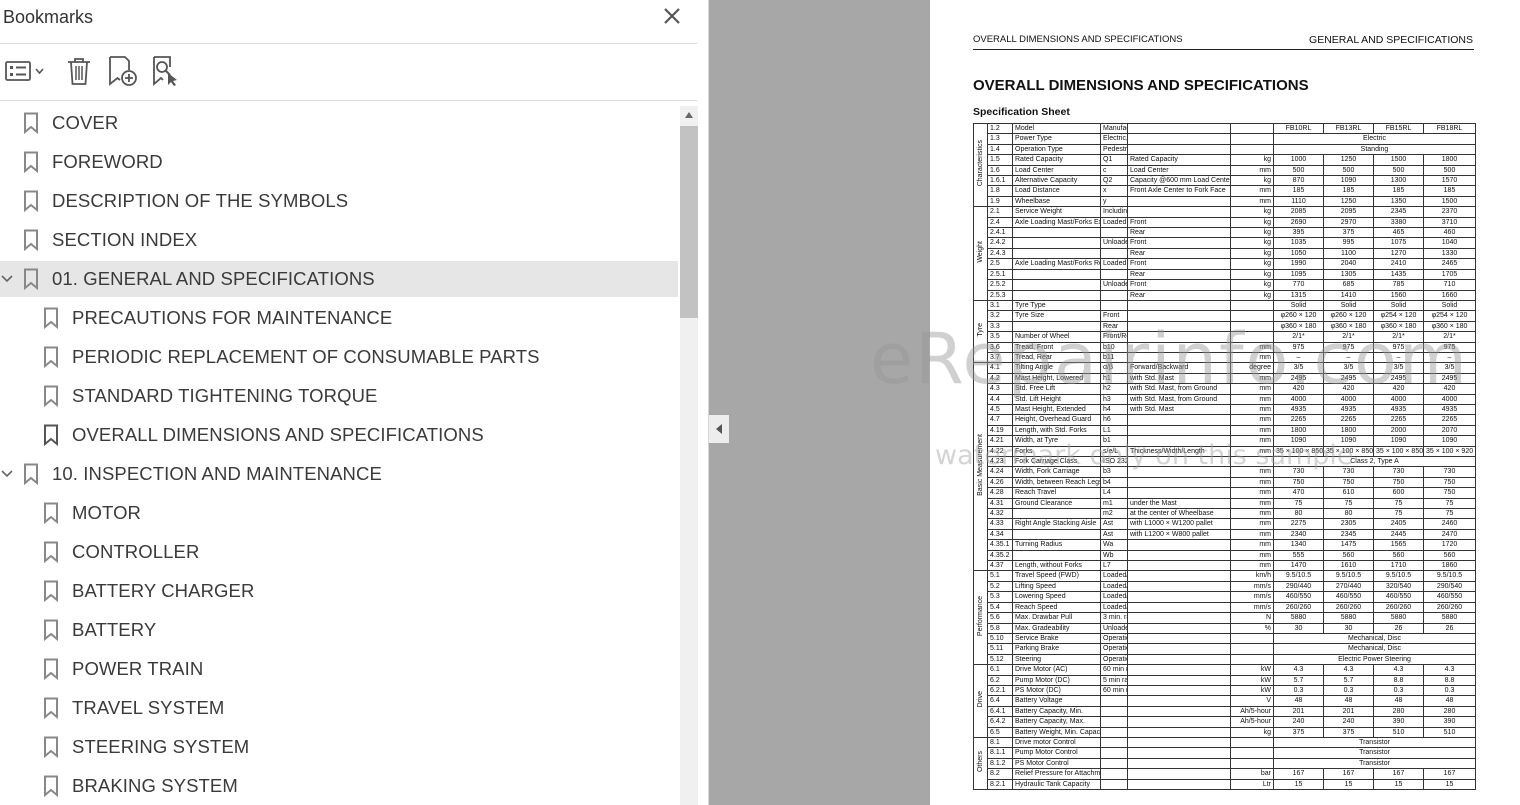 This screenshot has height=805, width=1520. Describe the element at coordinates (1348, 295) in the screenshot. I see `cell-value: 1410` at that location.